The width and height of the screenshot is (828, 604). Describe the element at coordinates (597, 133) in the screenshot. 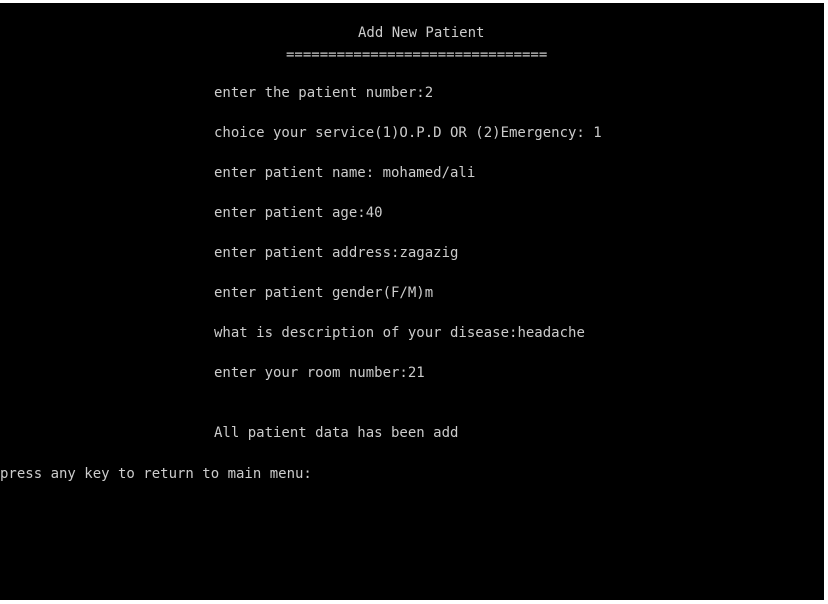

I see `prompt-value: 1` at that location.